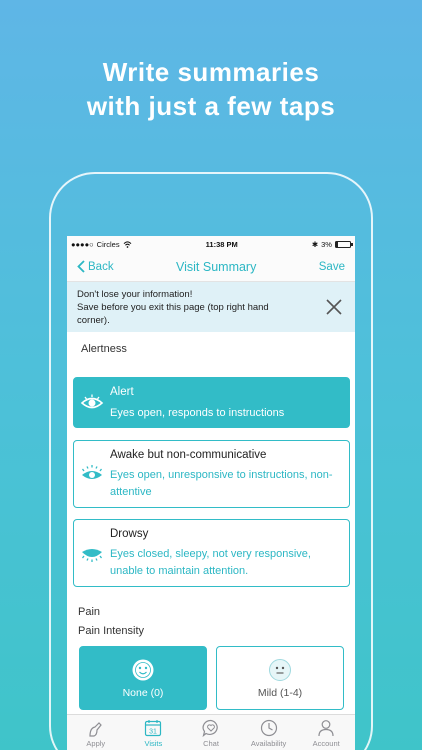 The width and height of the screenshot is (422, 750). What do you see at coordinates (326, 743) in the screenshot?
I see `tab-label: Account` at bounding box center [326, 743].